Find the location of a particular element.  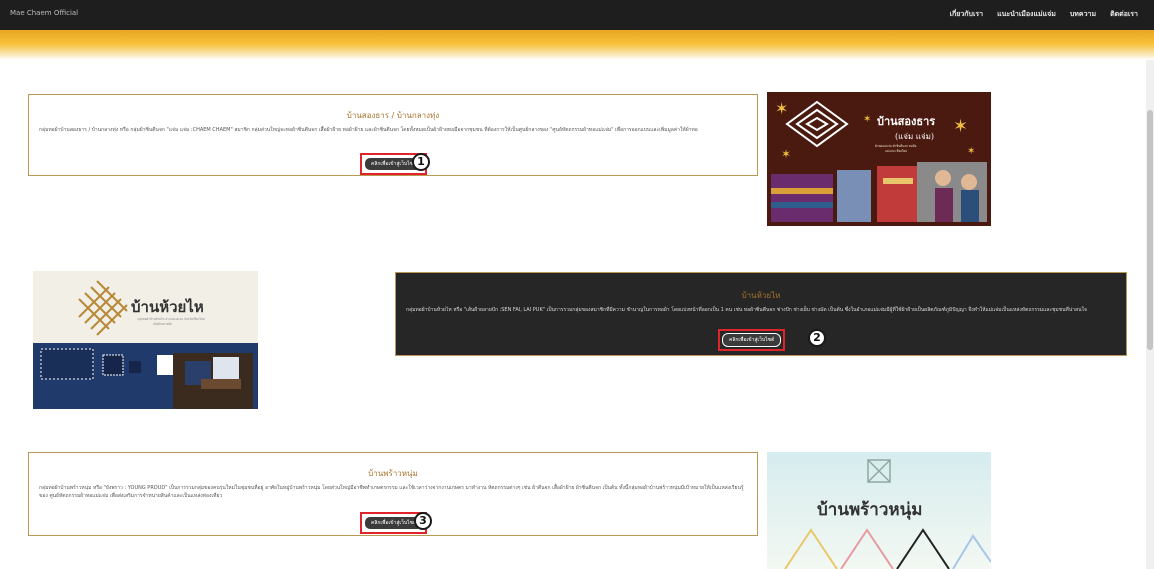

site-brand: Mae Chaem Official is located at coordinates (44, 13).